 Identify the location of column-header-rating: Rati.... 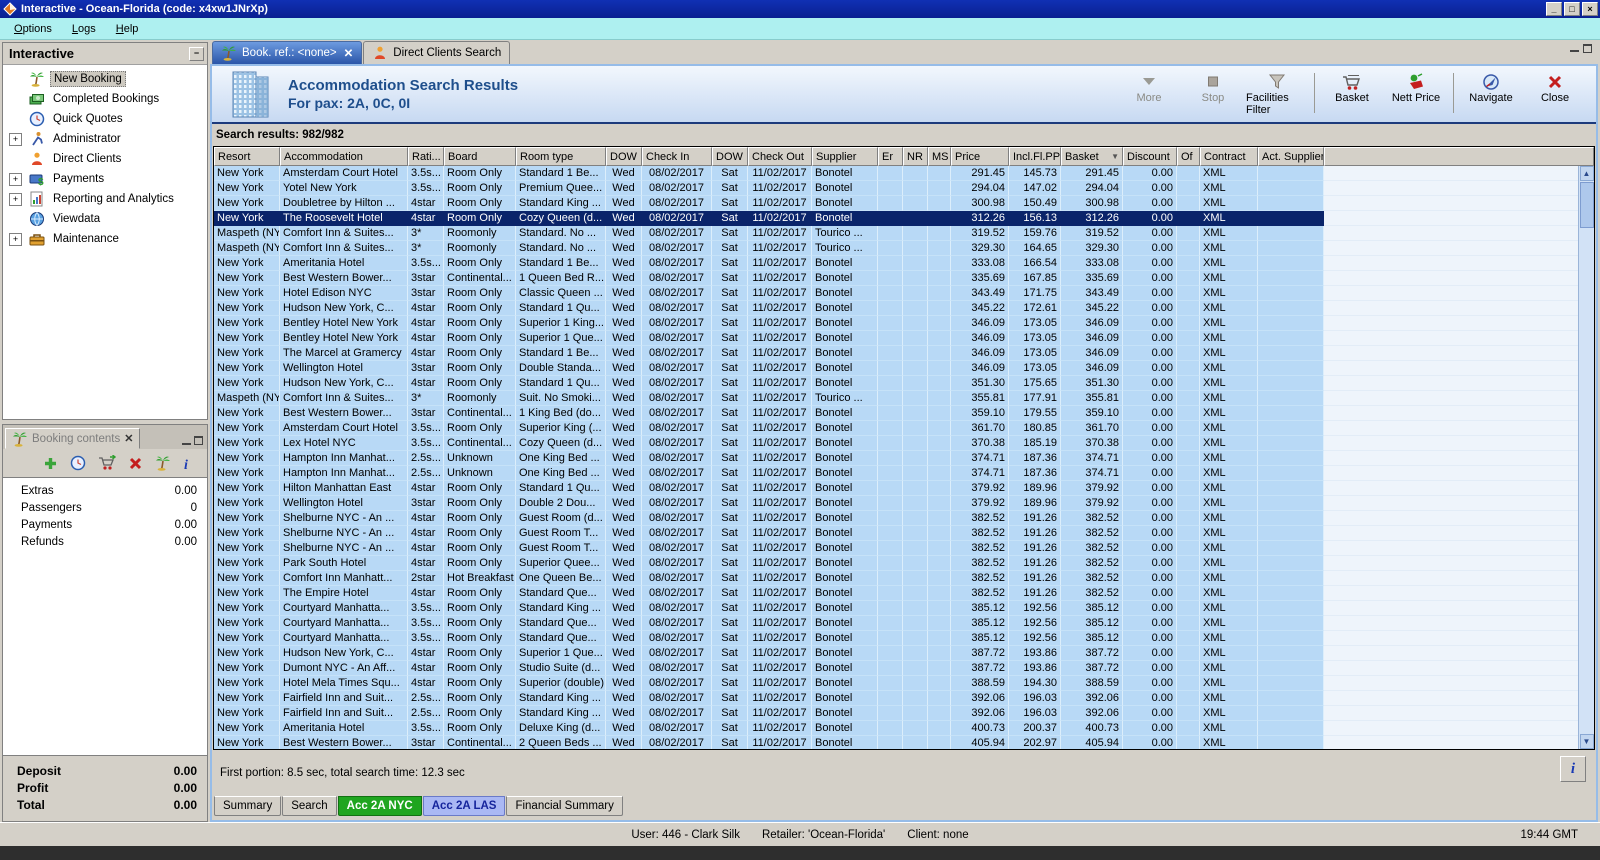
(426, 156).